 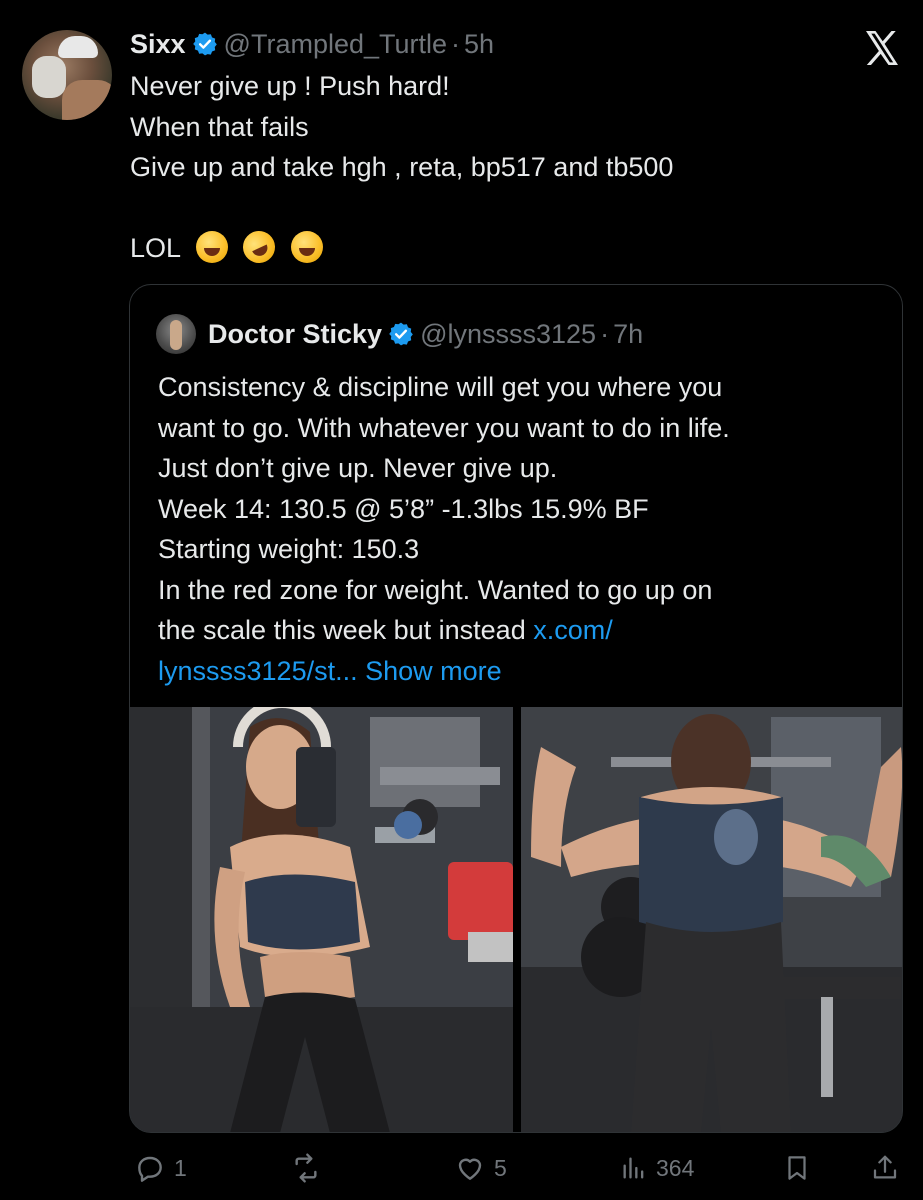 I want to click on post-age: 5h, so click(x=479, y=44).